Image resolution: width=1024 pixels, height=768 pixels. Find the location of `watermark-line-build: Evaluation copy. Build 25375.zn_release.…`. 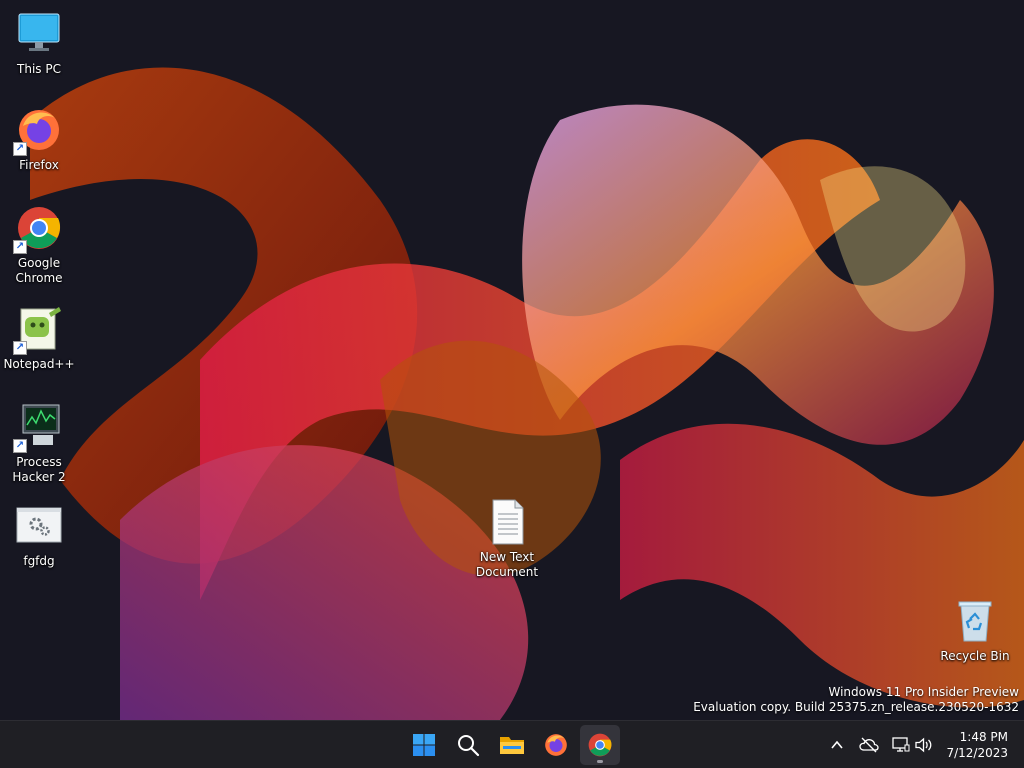

watermark-line-build: Evaluation copy. Build 25375.zn_release.… is located at coordinates (856, 707).